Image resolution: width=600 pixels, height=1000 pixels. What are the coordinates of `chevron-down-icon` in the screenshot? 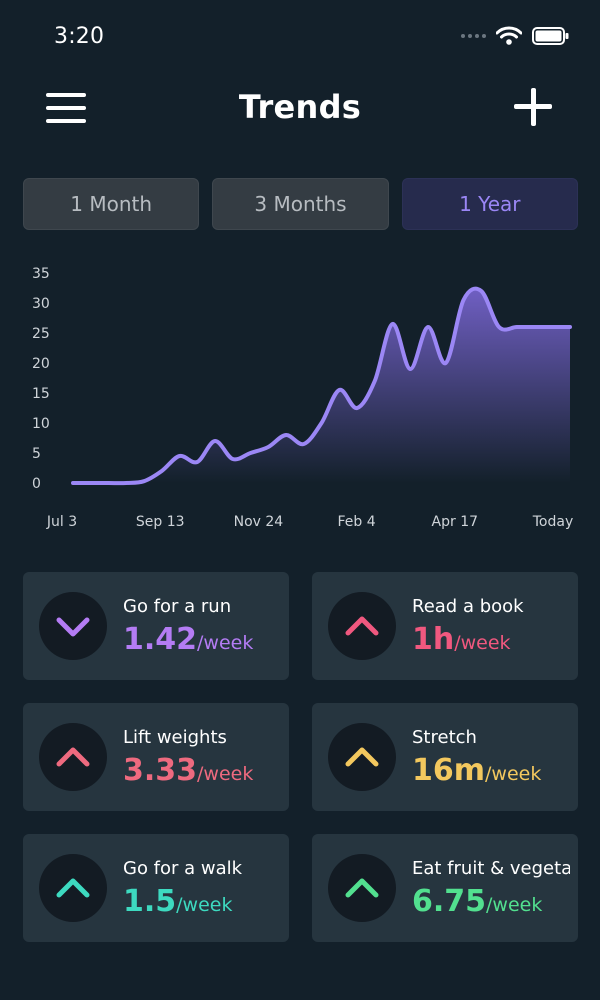 It's located at (73, 627).